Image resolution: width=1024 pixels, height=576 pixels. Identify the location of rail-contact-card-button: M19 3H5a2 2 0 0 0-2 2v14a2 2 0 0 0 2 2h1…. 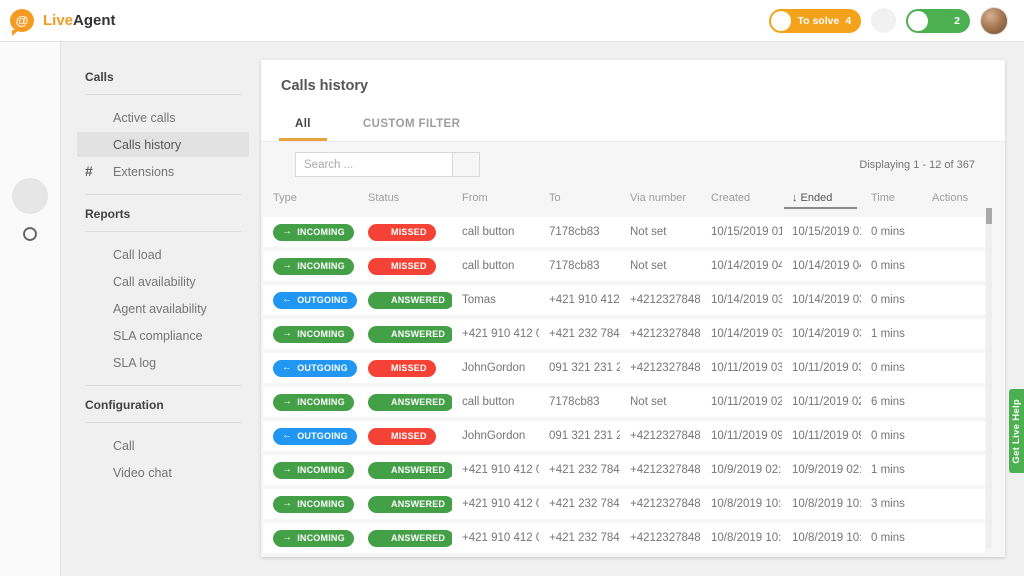
(30, 276).